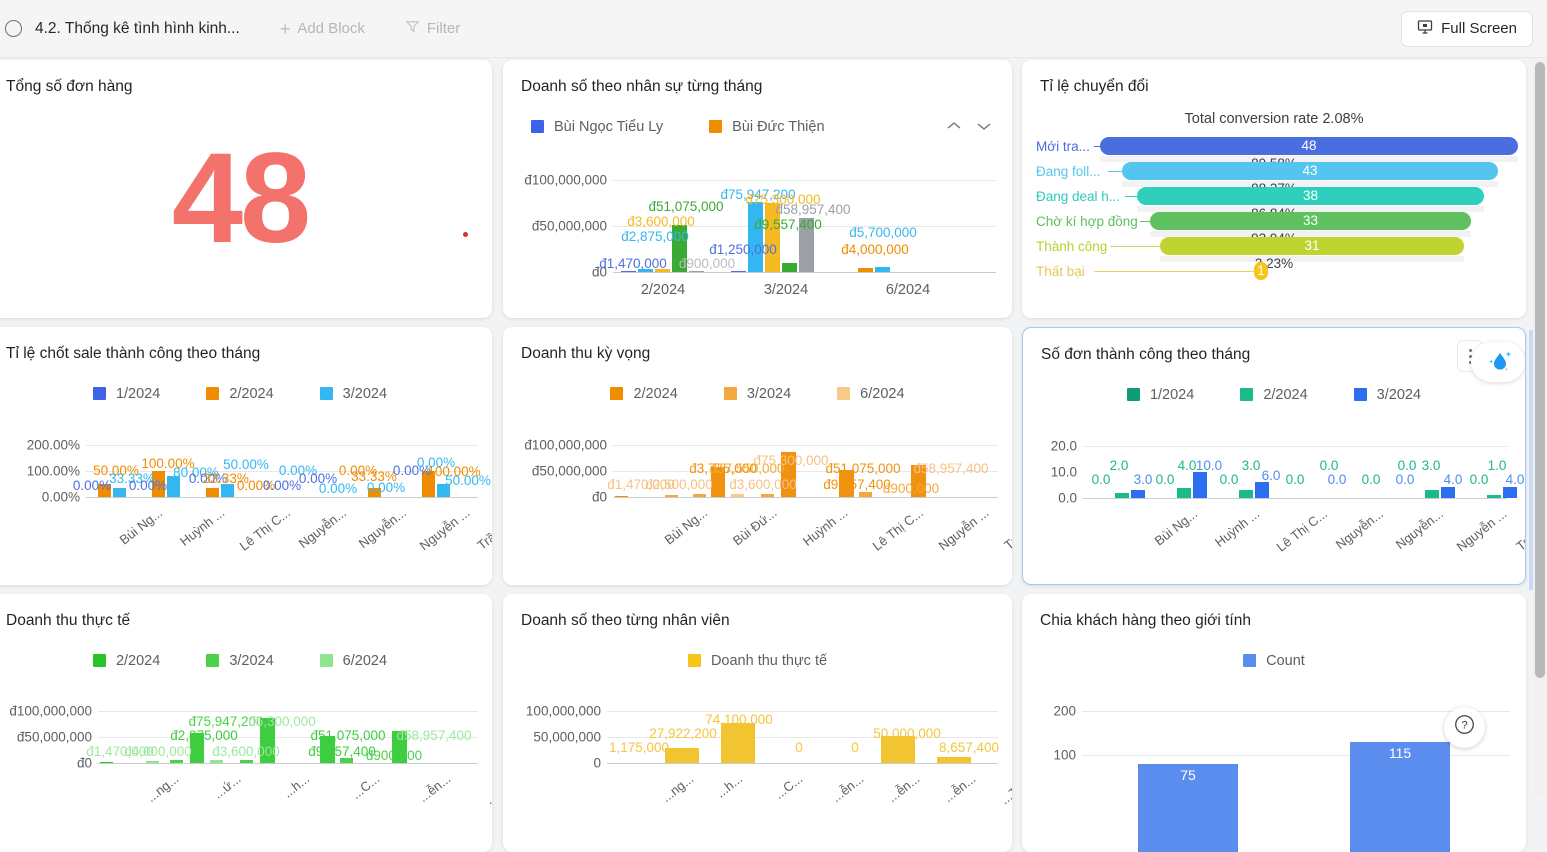  What do you see at coordinates (331, 28) in the screenshot?
I see `add-block-label: Add Block` at bounding box center [331, 28].